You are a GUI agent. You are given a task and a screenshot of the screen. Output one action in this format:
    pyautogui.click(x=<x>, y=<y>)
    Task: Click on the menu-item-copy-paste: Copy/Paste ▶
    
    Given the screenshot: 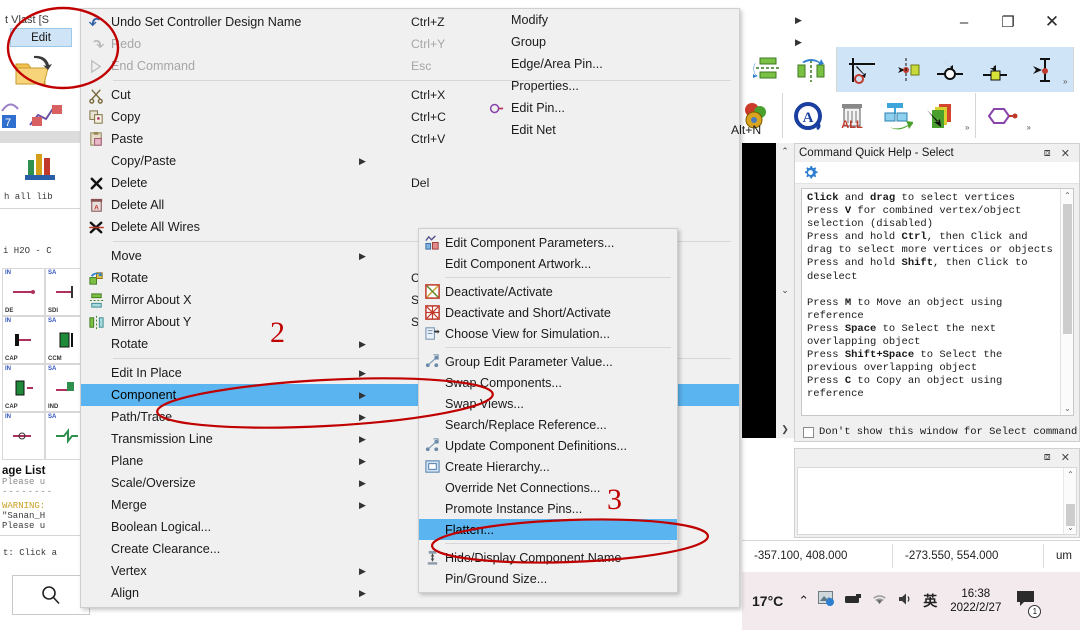 What is the action you would take?
    pyautogui.click(x=410, y=161)
    